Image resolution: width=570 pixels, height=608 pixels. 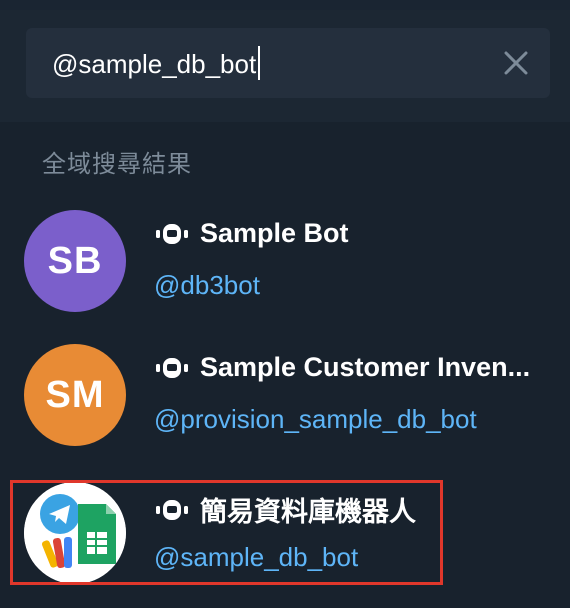 I want to click on search-field: @sample_db_bot, so click(x=288, y=63).